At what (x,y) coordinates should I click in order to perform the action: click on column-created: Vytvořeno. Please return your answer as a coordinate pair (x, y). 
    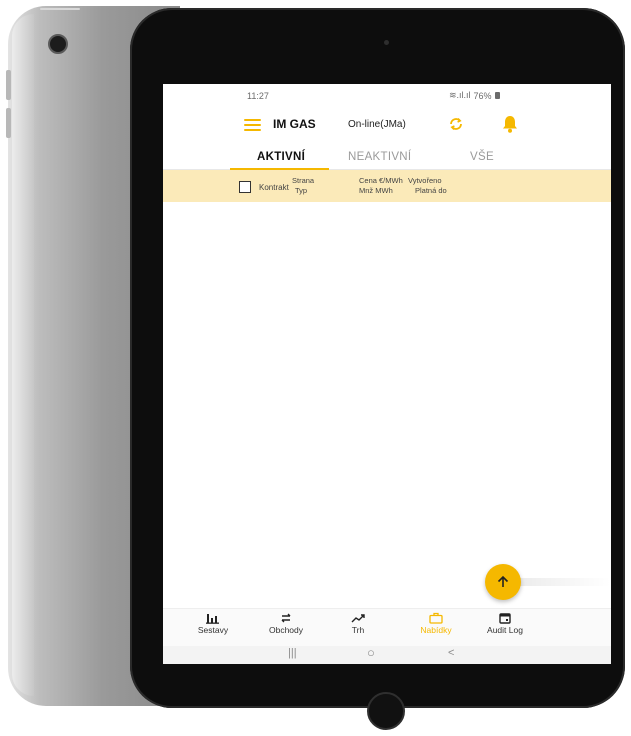
    Looking at the image, I should click on (425, 181).